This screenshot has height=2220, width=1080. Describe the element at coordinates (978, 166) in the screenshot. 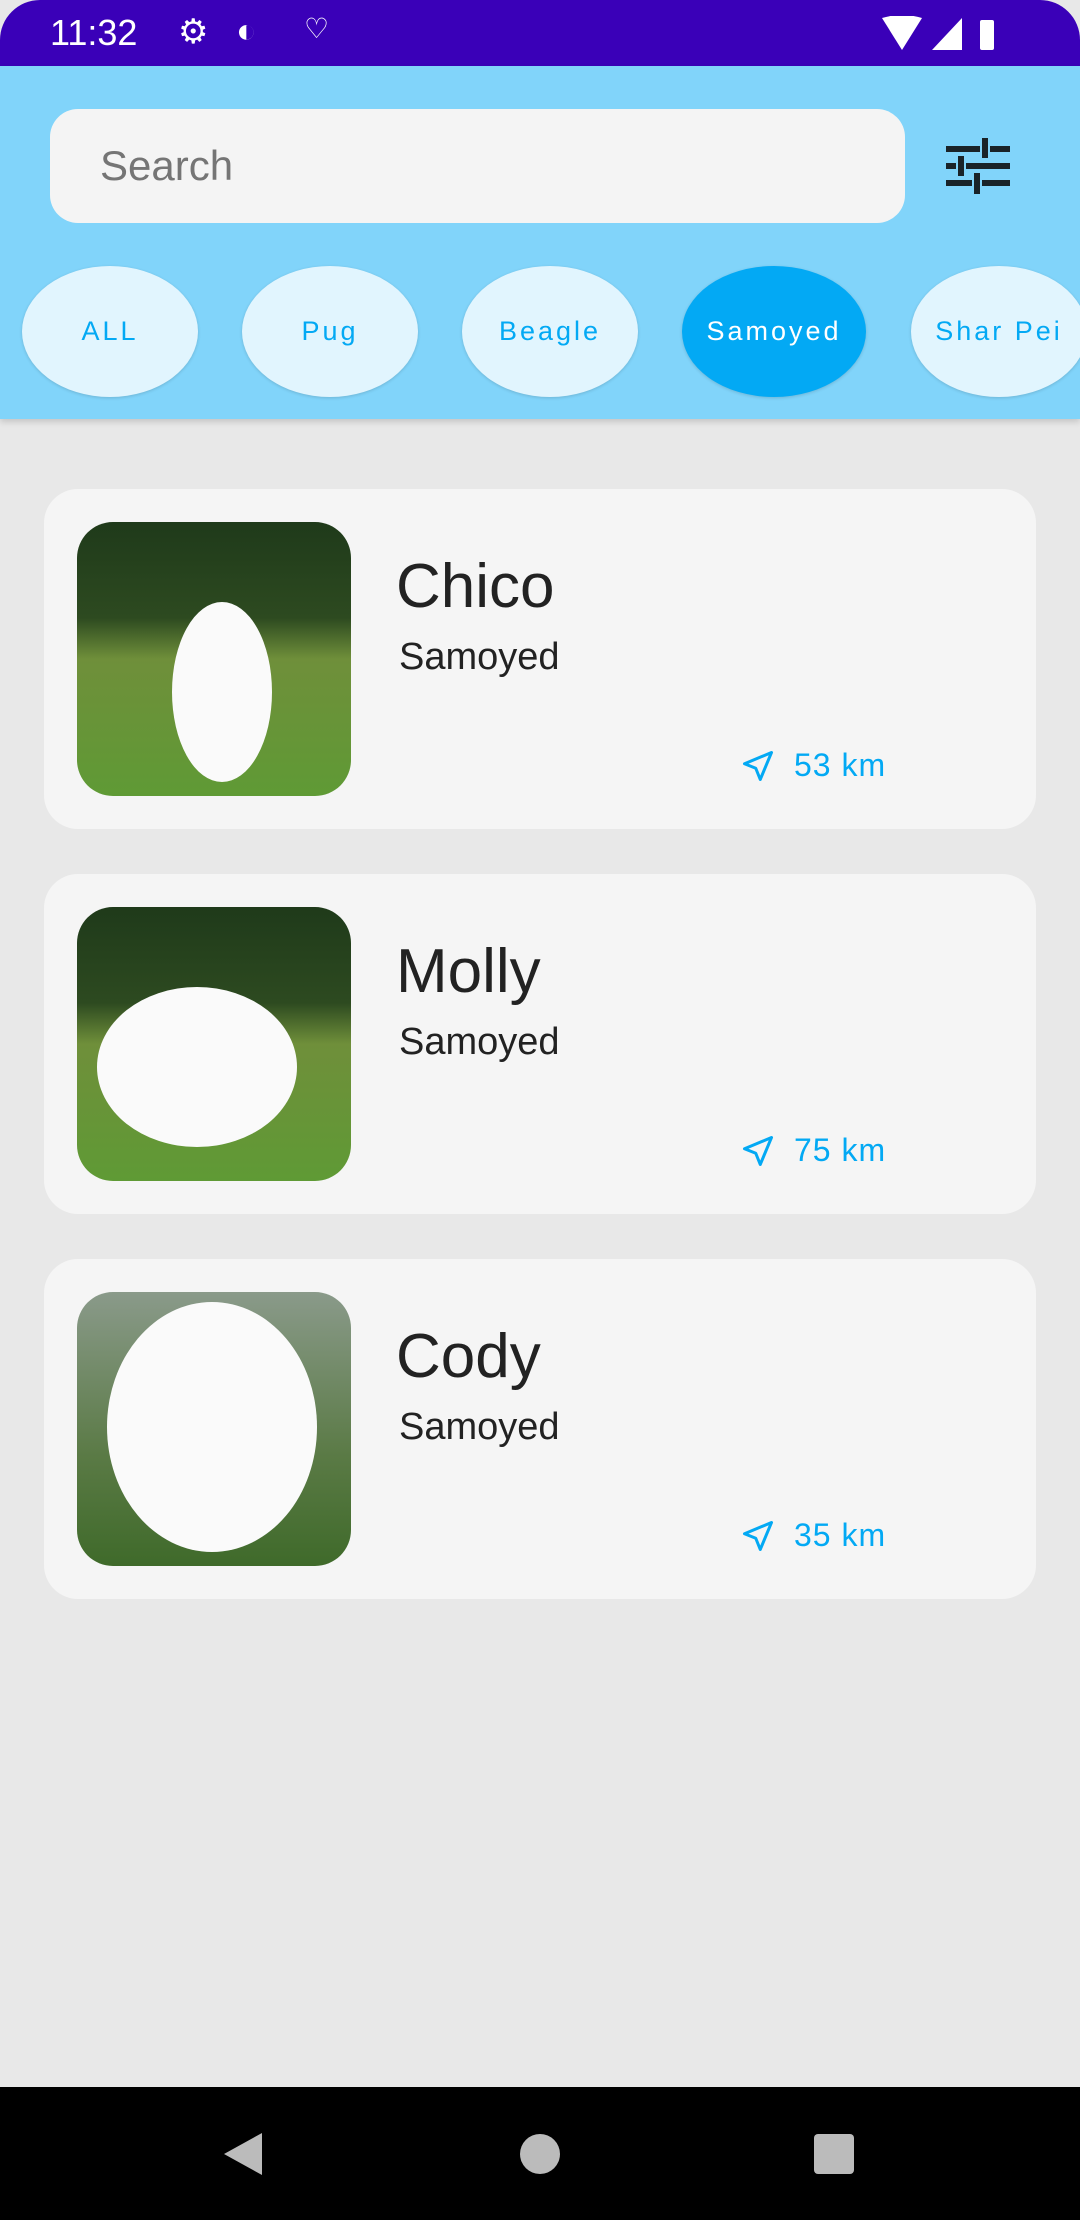

I see `tune-icon` at that location.